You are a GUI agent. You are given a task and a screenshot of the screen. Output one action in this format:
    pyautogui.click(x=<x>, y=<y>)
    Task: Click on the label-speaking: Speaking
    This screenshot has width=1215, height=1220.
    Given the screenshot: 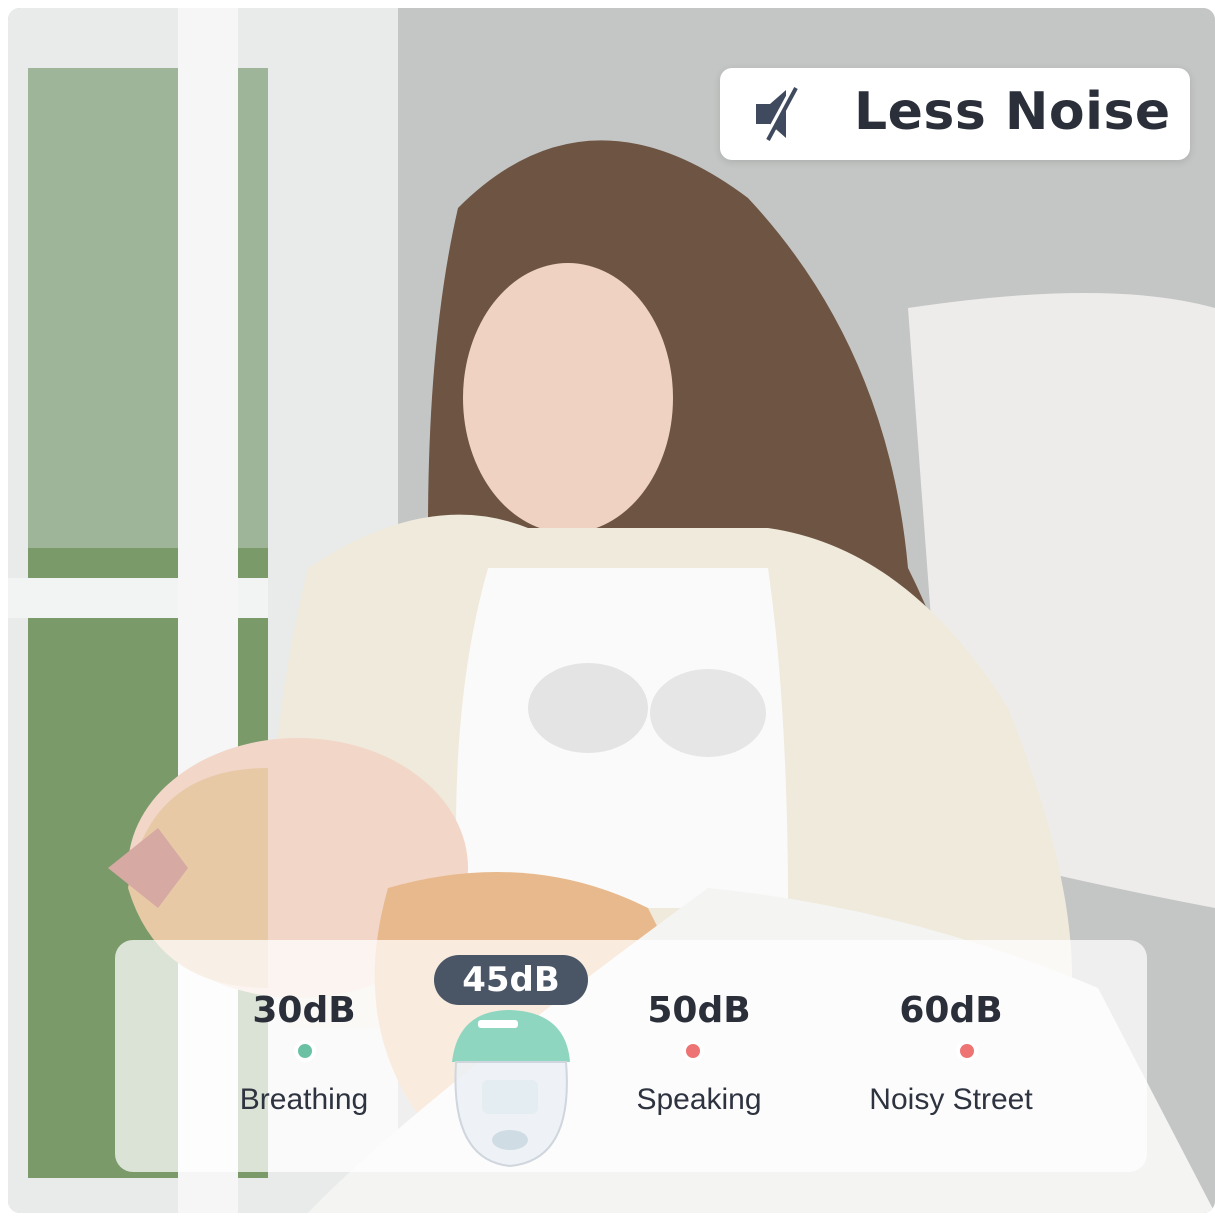 What is the action you would take?
    pyautogui.click(x=699, y=1099)
    